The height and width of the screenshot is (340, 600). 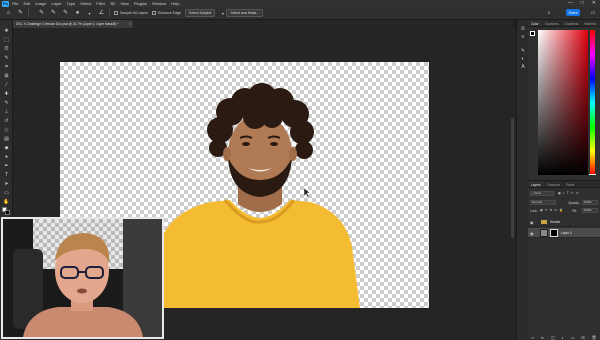 I want to click on close-icon: ✕, so click(x=594, y=3).